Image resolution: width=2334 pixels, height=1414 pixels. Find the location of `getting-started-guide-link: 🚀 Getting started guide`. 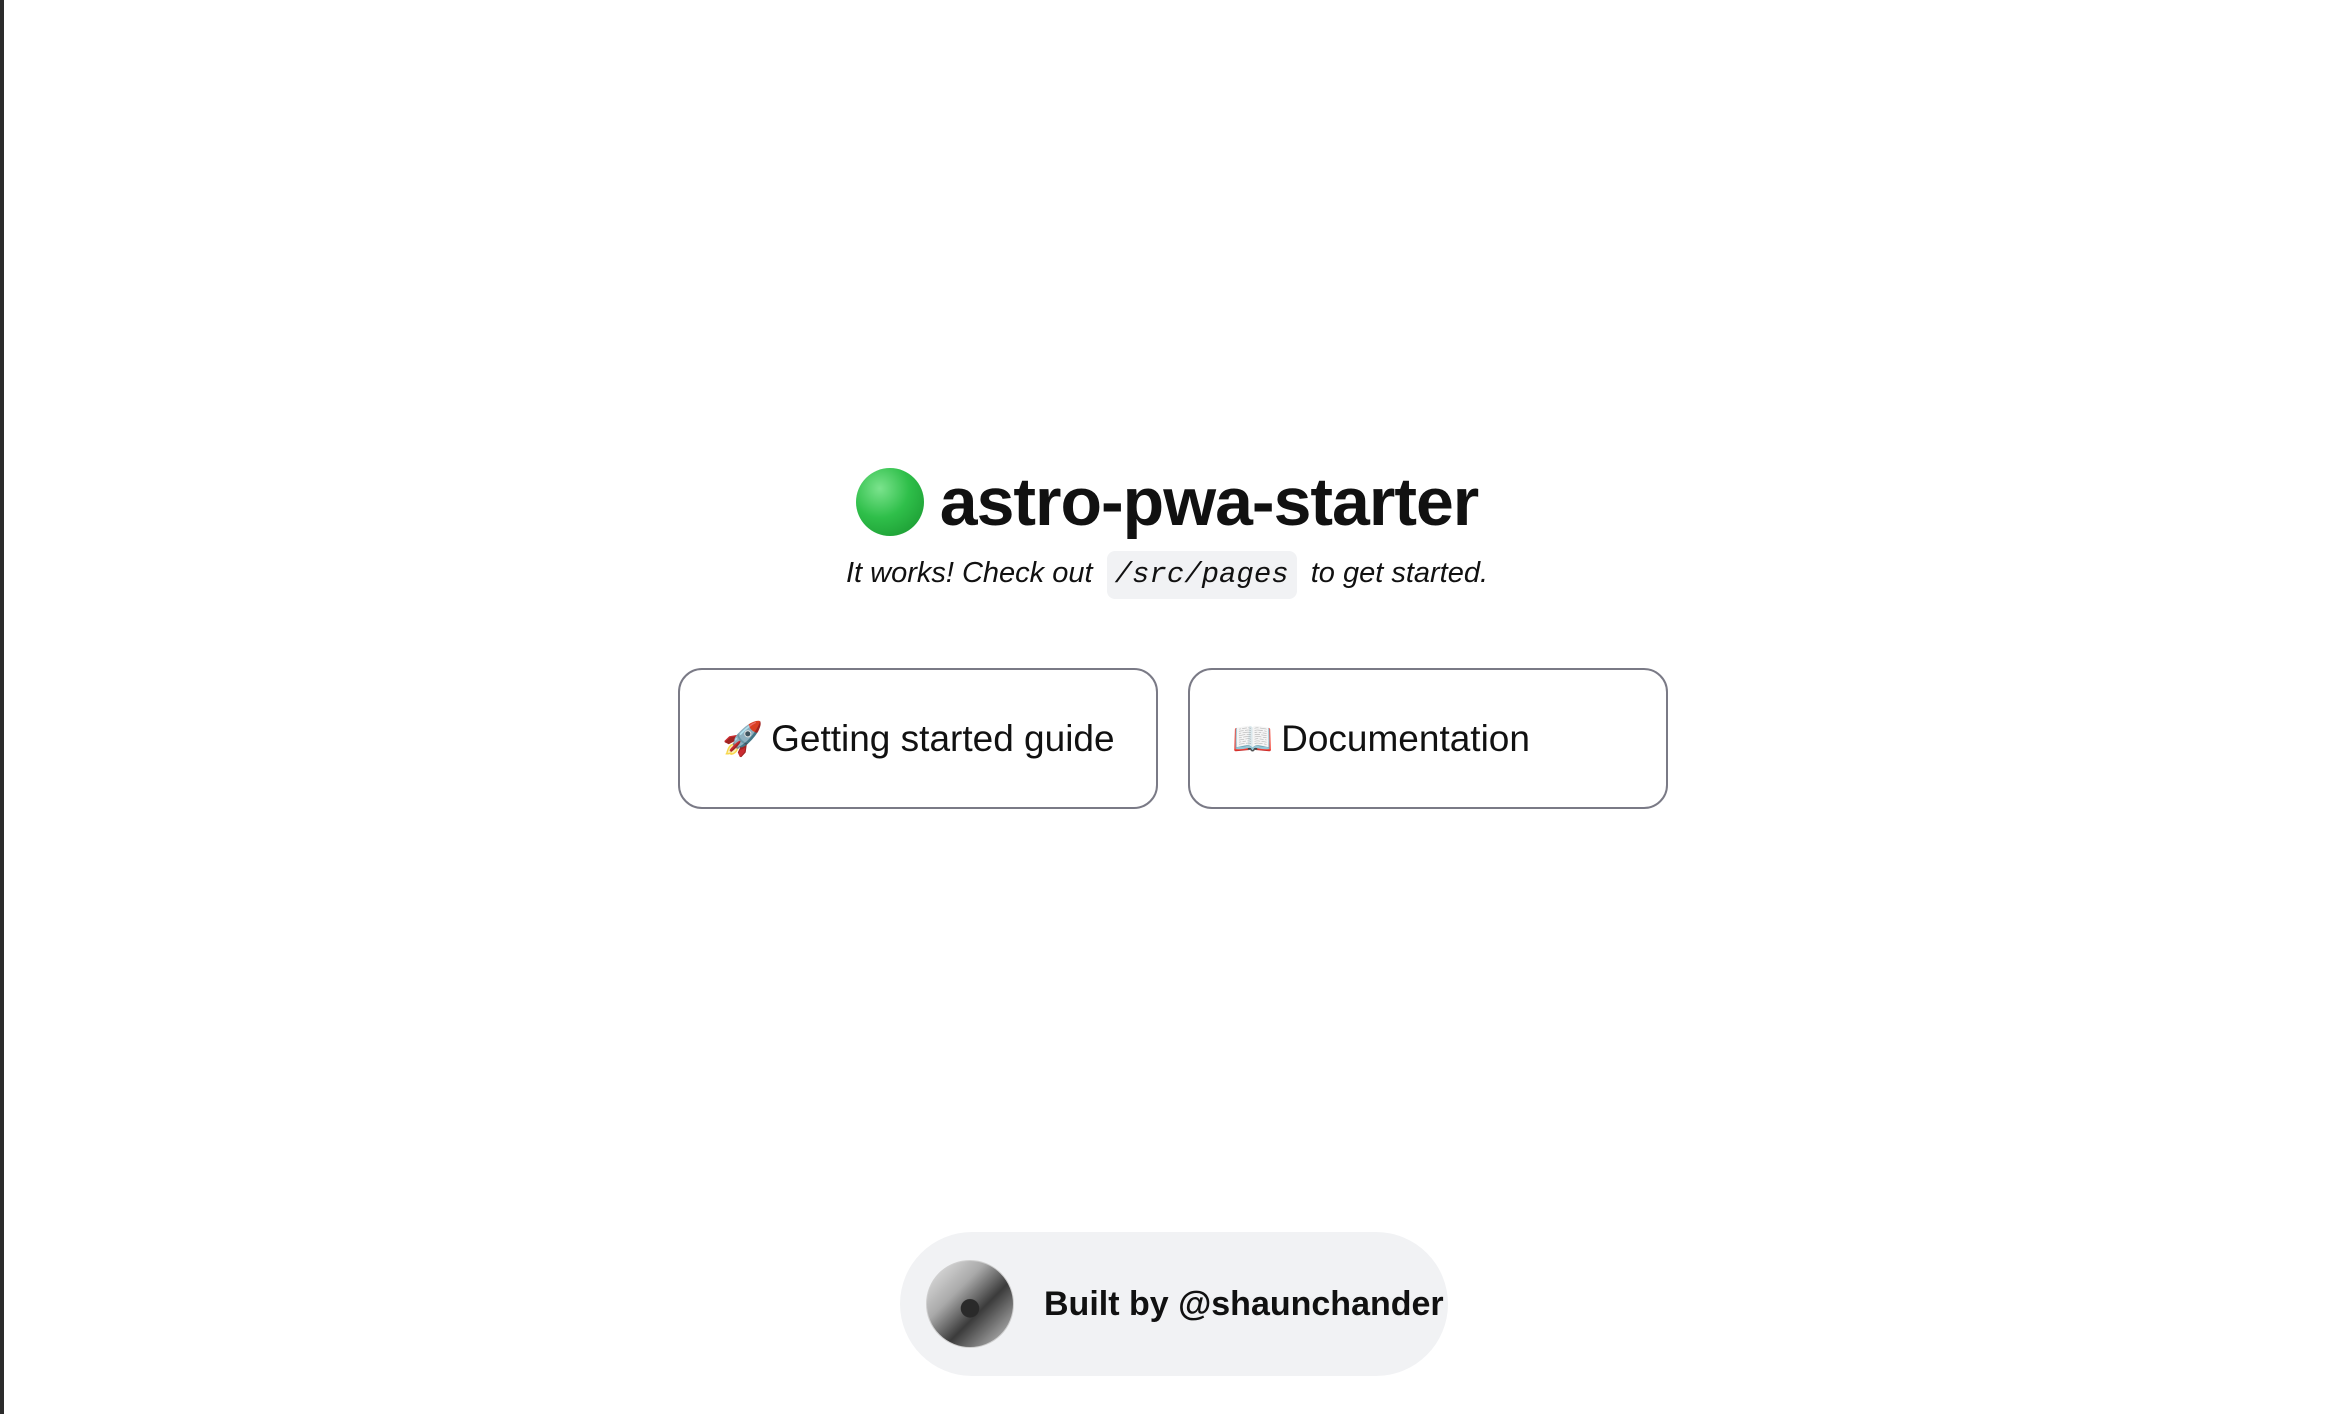

getting-started-guide-link: 🚀 Getting started guide is located at coordinates (918, 738).